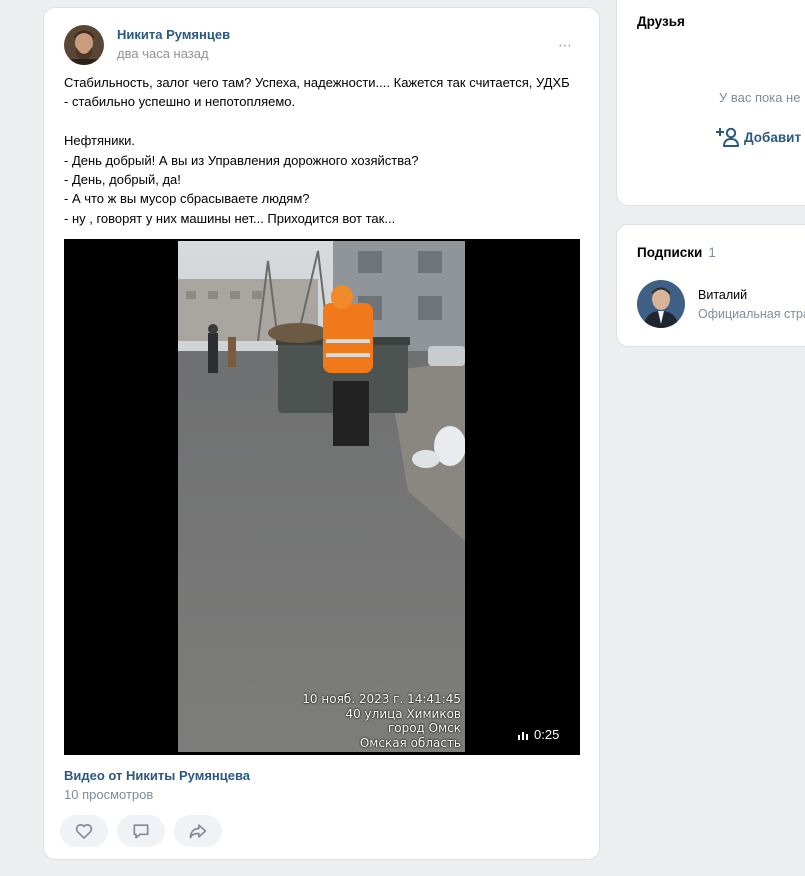 The width and height of the screenshot is (805, 876). What do you see at coordinates (727, 137) in the screenshot?
I see `add-user-icon` at bounding box center [727, 137].